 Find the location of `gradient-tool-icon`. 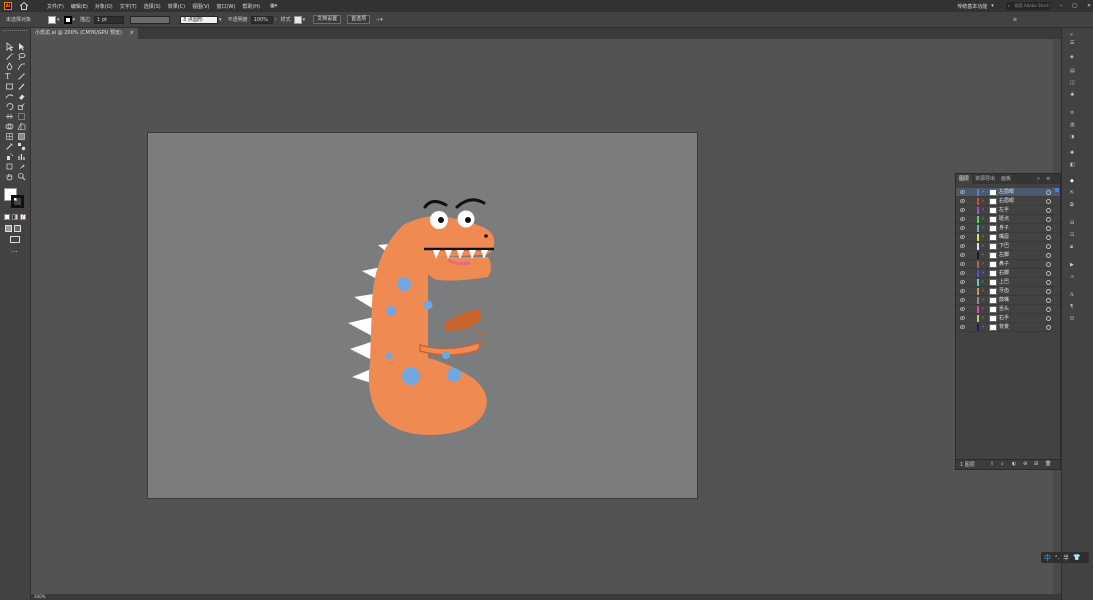

gradient-tool-icon is located at coordinates (21, 136).